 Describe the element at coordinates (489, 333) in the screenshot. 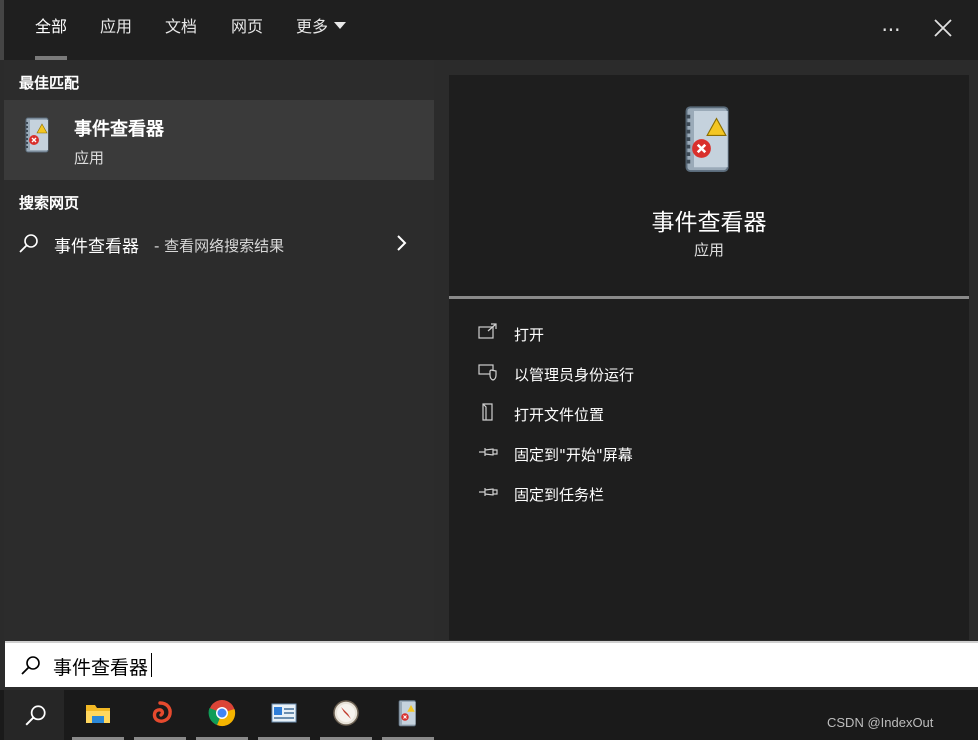

I see `open-icon` at that location.